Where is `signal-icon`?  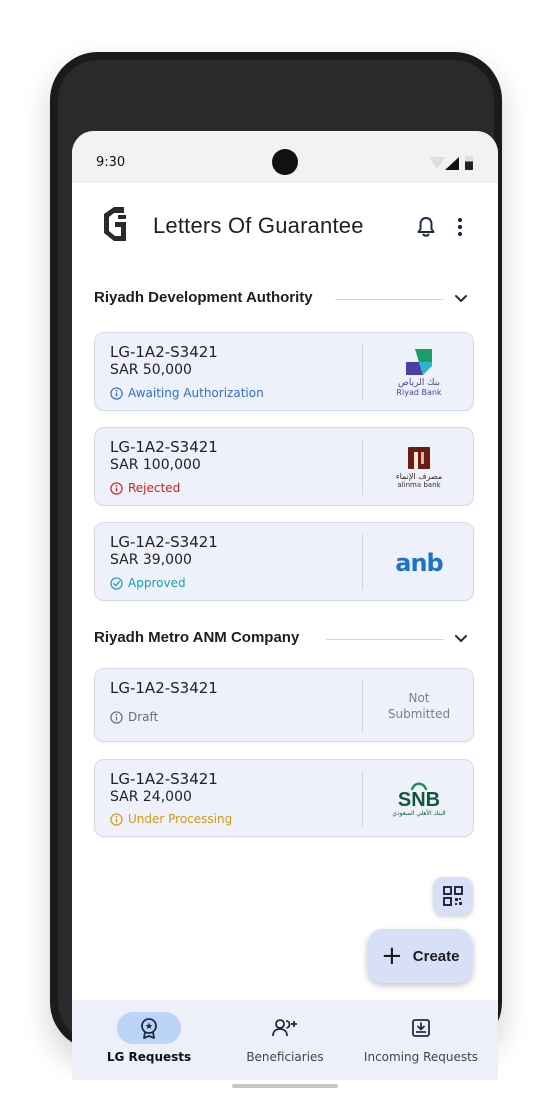 signal-icon is located at coordinates (452, 163).